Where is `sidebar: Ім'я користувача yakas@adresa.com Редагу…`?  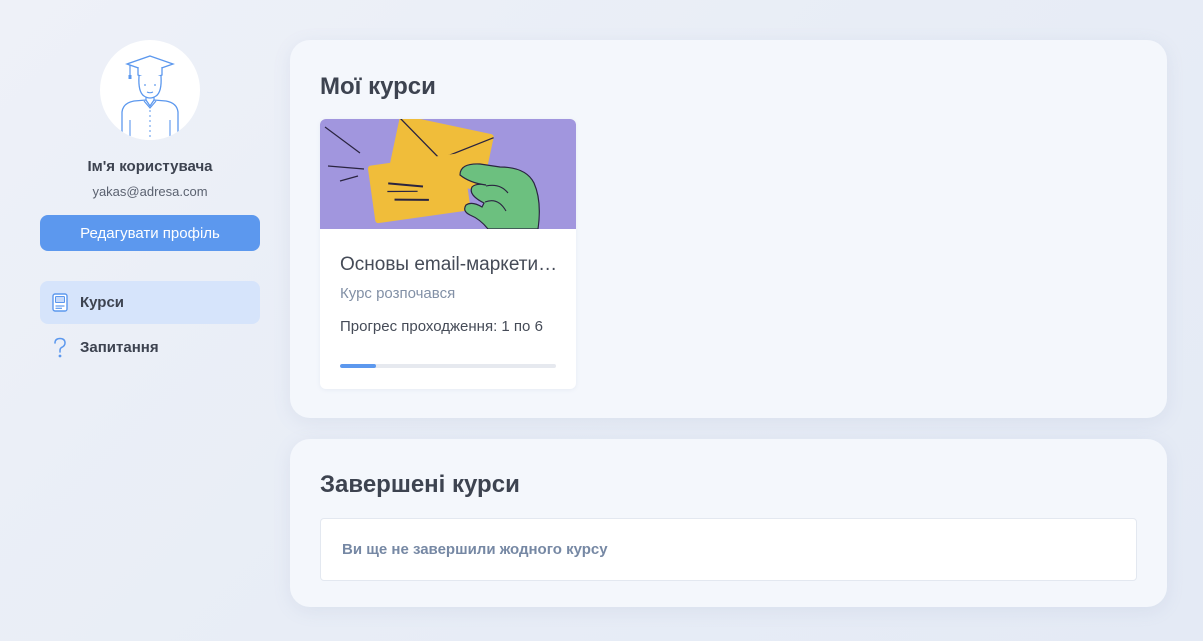 sidebar: Ім'я користувача yakas@adresa.com Редагу… is located at coordinates (150, 205).